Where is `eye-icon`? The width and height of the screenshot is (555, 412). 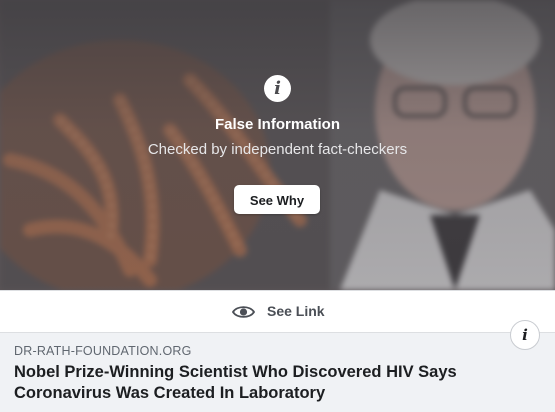
eye-icon is located at coordinates (243, 312).